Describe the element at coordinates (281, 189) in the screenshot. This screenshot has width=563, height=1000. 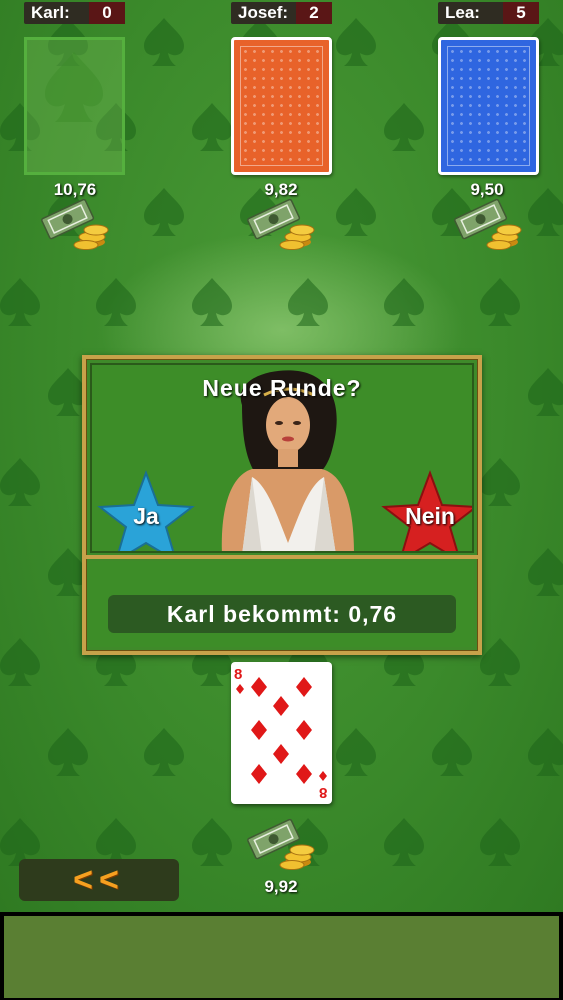
I see `josef-money-amount: 9,82` at that location.